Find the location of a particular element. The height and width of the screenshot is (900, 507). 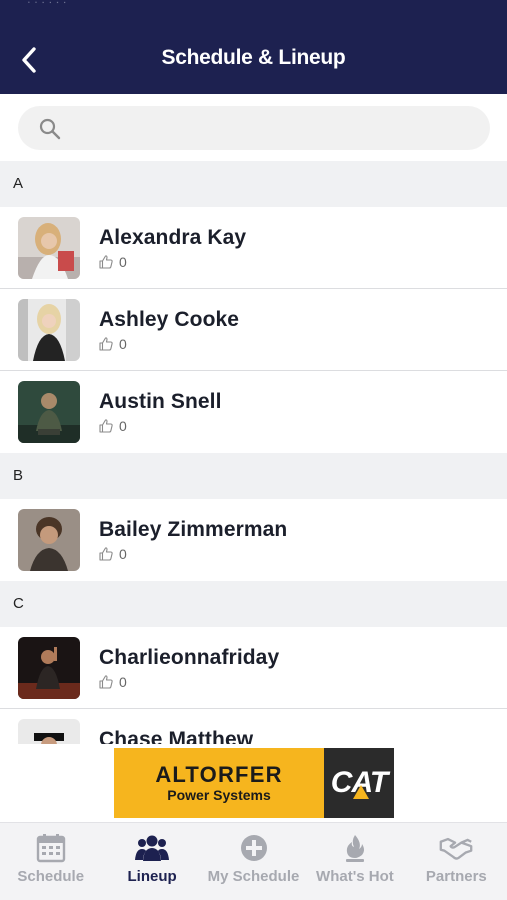

tab-whats-hot: What's Hot is located at coordinates (354, 861).